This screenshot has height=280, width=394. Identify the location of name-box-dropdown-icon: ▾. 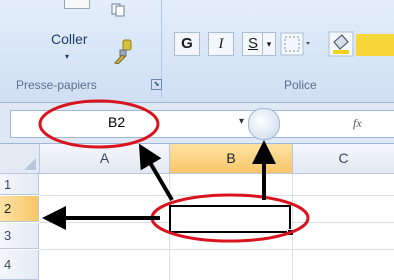
(241, 121).